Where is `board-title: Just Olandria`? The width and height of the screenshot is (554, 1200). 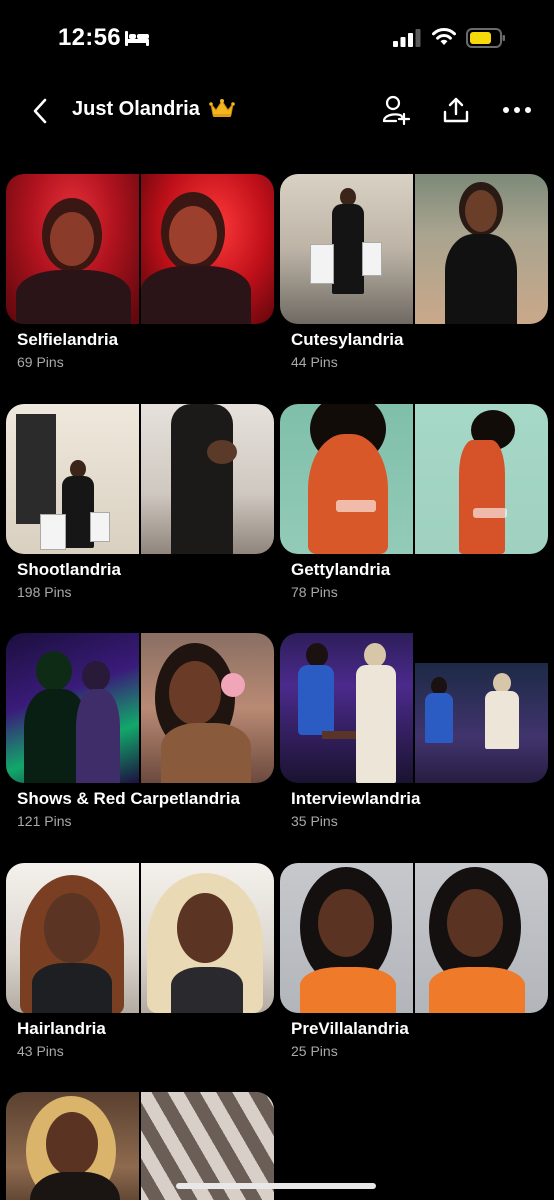
board-title: Just Olandria is located at coordinates (154, 109).